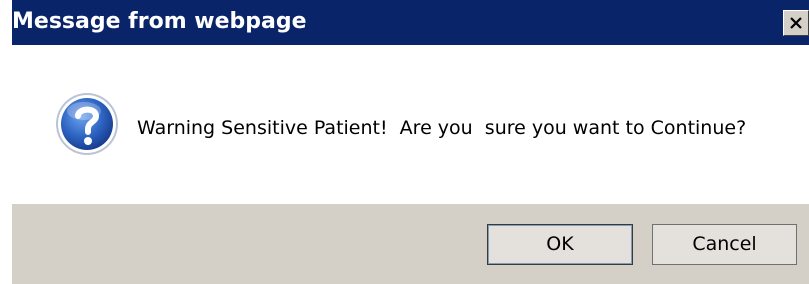  What do you see at coordinates (159, 21) in the screenshot?
I see `dialog-title: Message from webpage` at bounding box center [159, 21].